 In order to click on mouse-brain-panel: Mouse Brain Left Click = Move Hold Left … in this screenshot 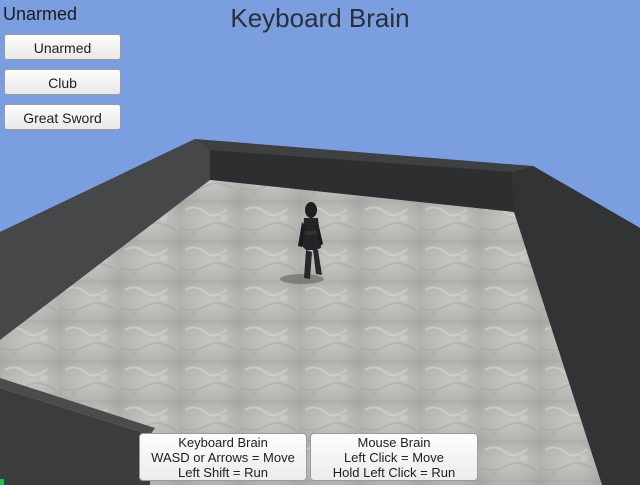, I will do `click(394, 457)`.